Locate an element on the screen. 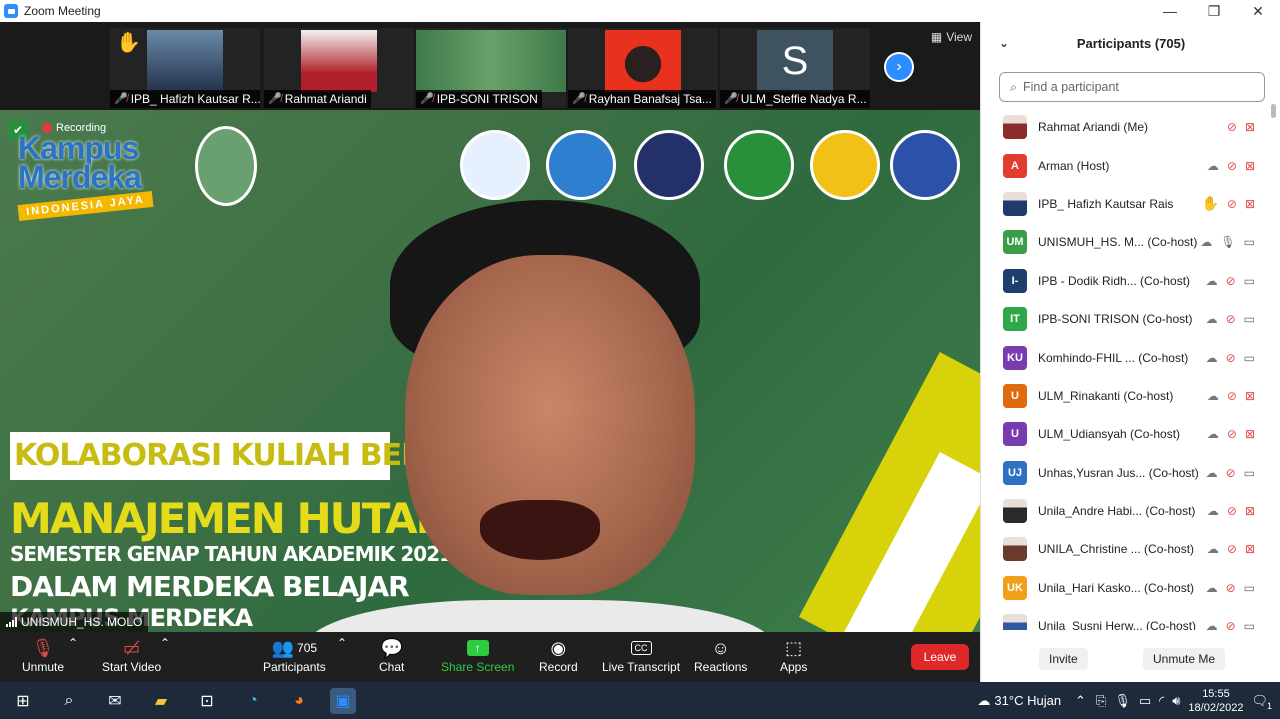 The image size is (1280, 719). participant-row: UNILA_Christine ... (Co-host) ☁ ⊘ ⊠ is located at coordinates (1127, 549).